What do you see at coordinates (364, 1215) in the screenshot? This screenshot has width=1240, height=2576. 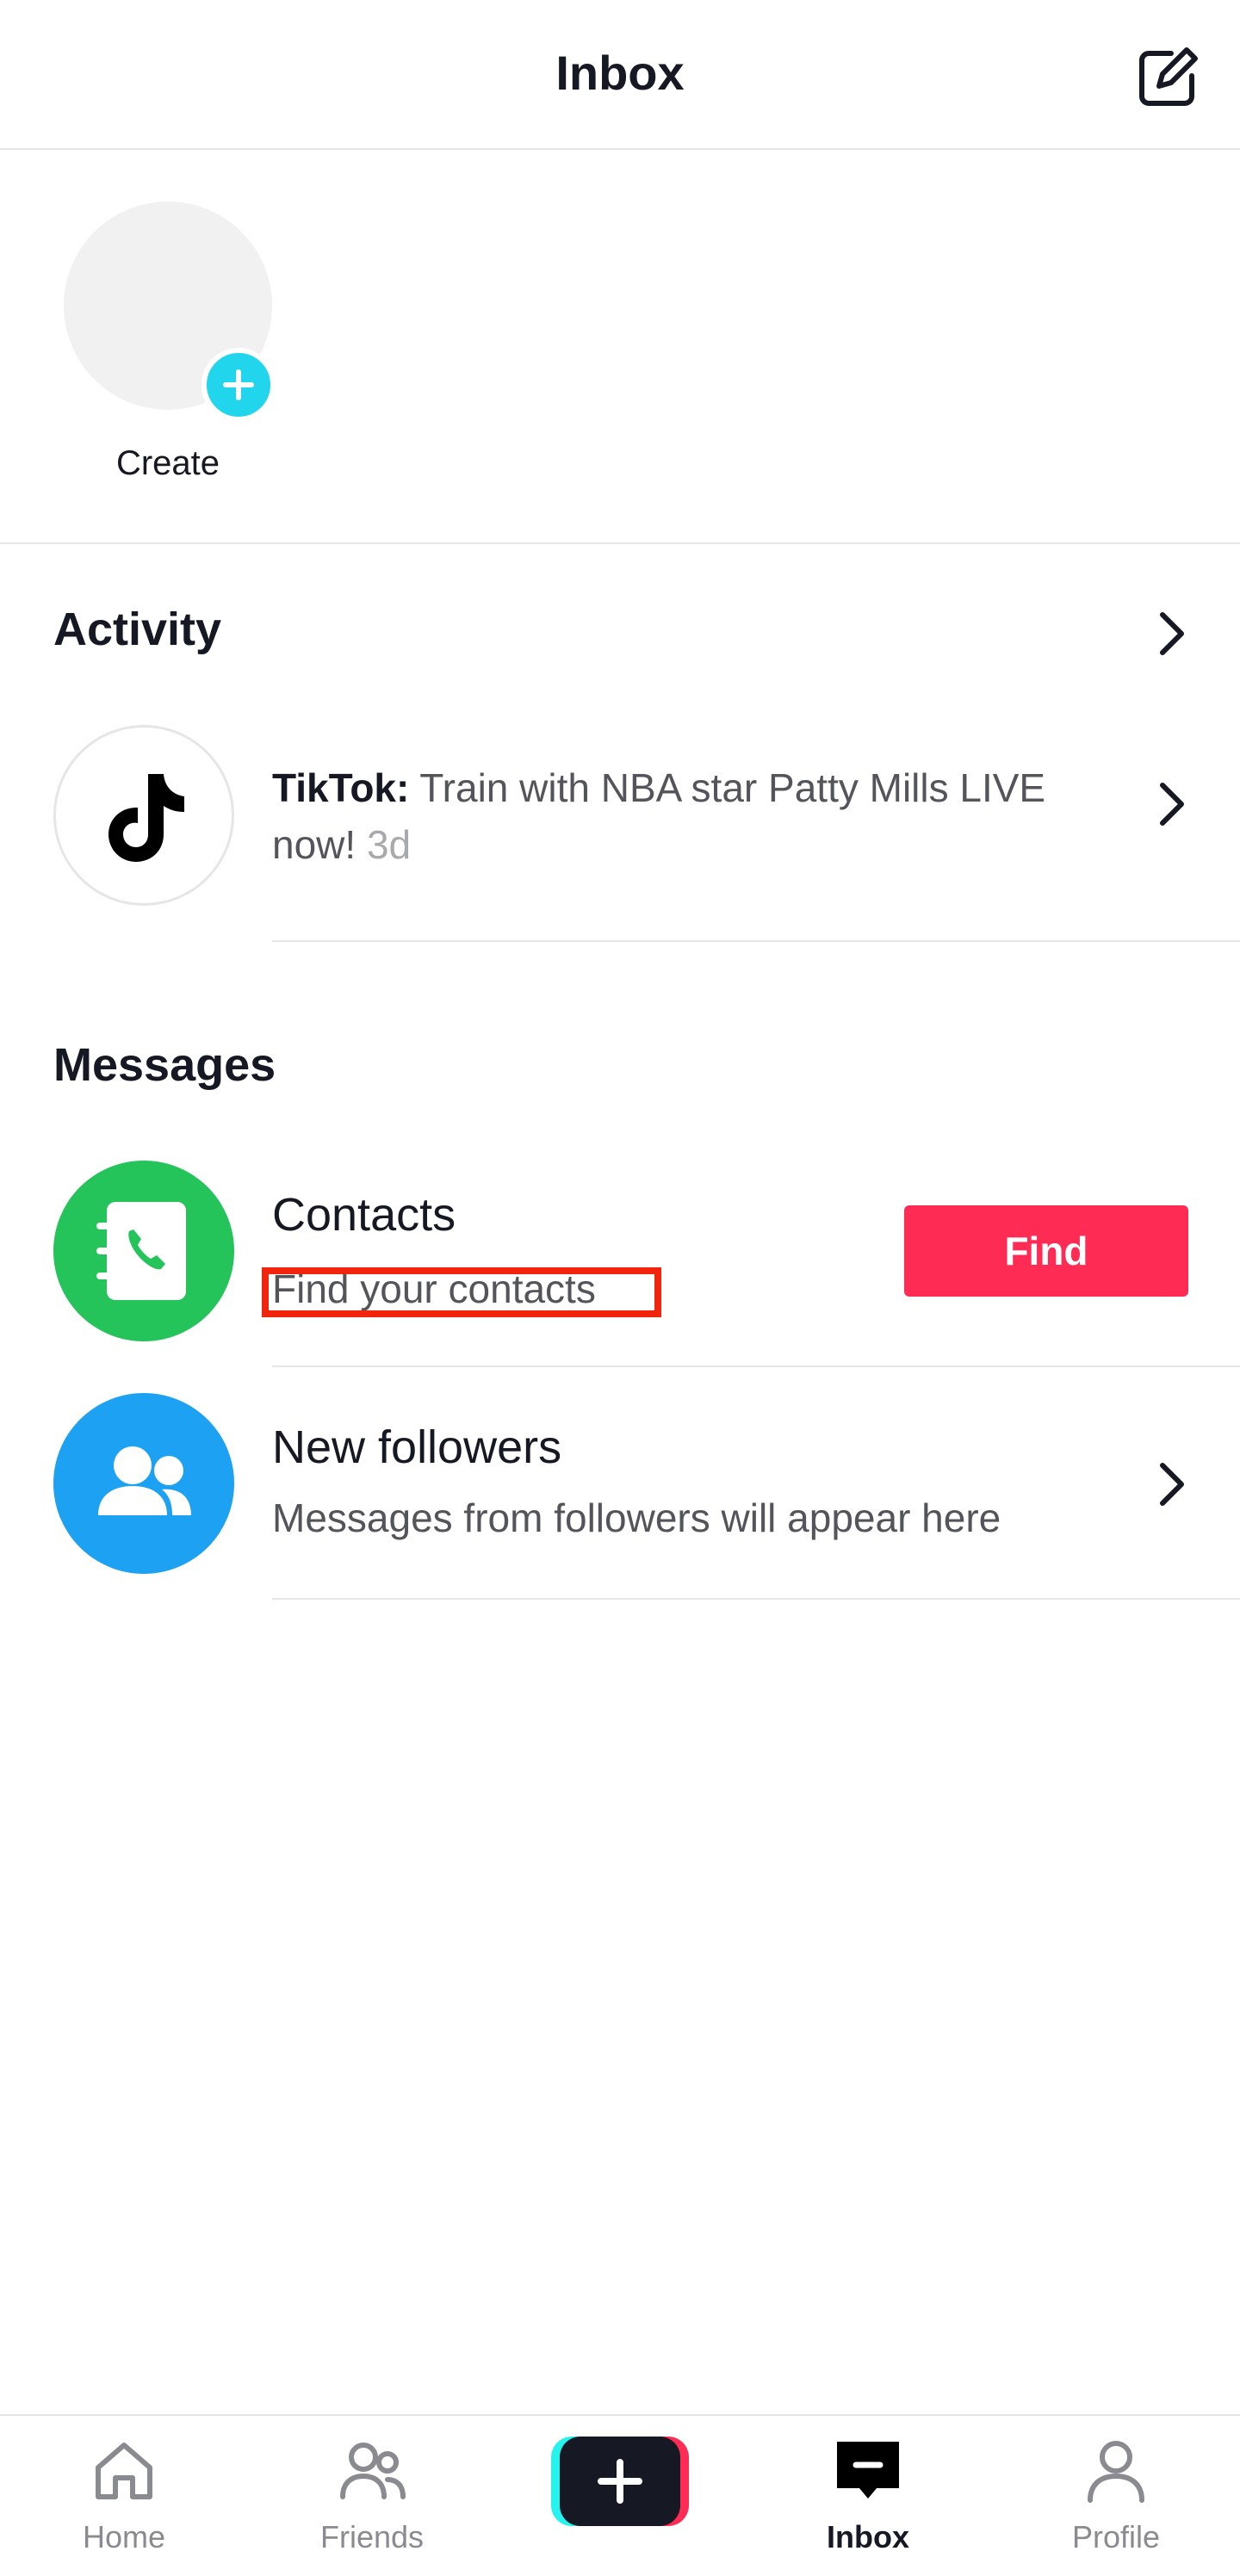 I see `contacts-title: Contacts` at bounding box center [364, 1215].